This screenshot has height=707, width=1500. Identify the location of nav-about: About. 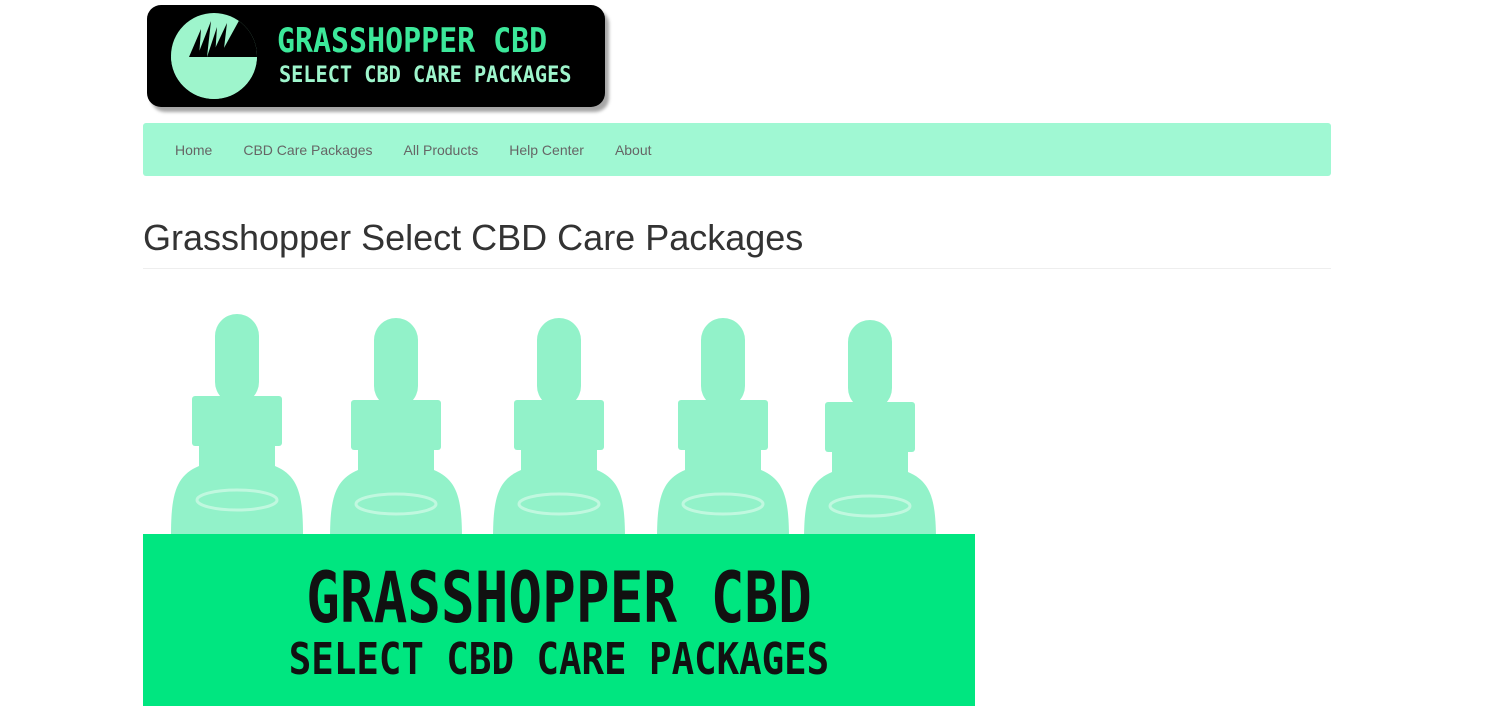
(633, 150).